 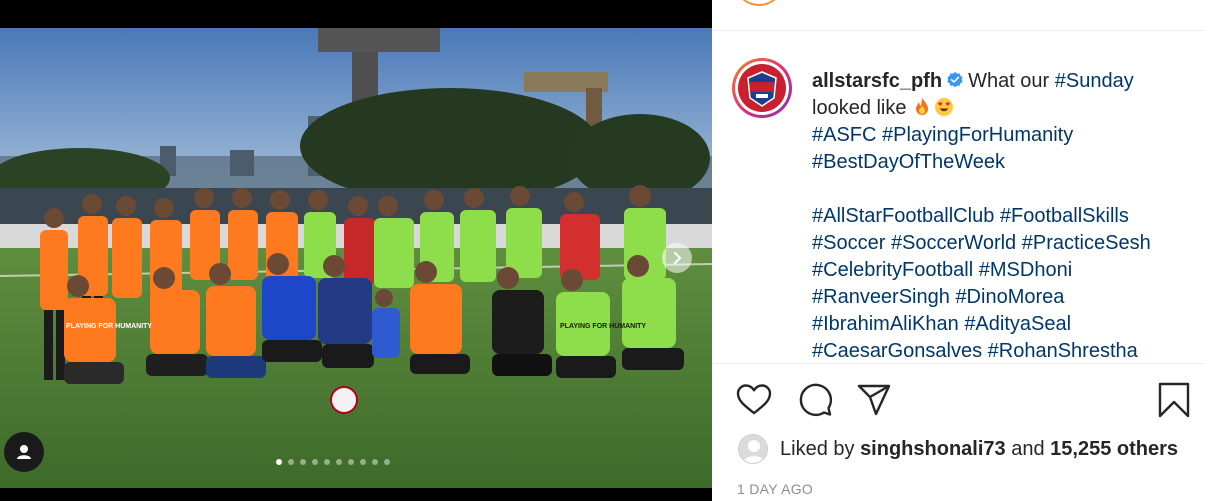 I want to click on share-button, so click(x=874, y=400).